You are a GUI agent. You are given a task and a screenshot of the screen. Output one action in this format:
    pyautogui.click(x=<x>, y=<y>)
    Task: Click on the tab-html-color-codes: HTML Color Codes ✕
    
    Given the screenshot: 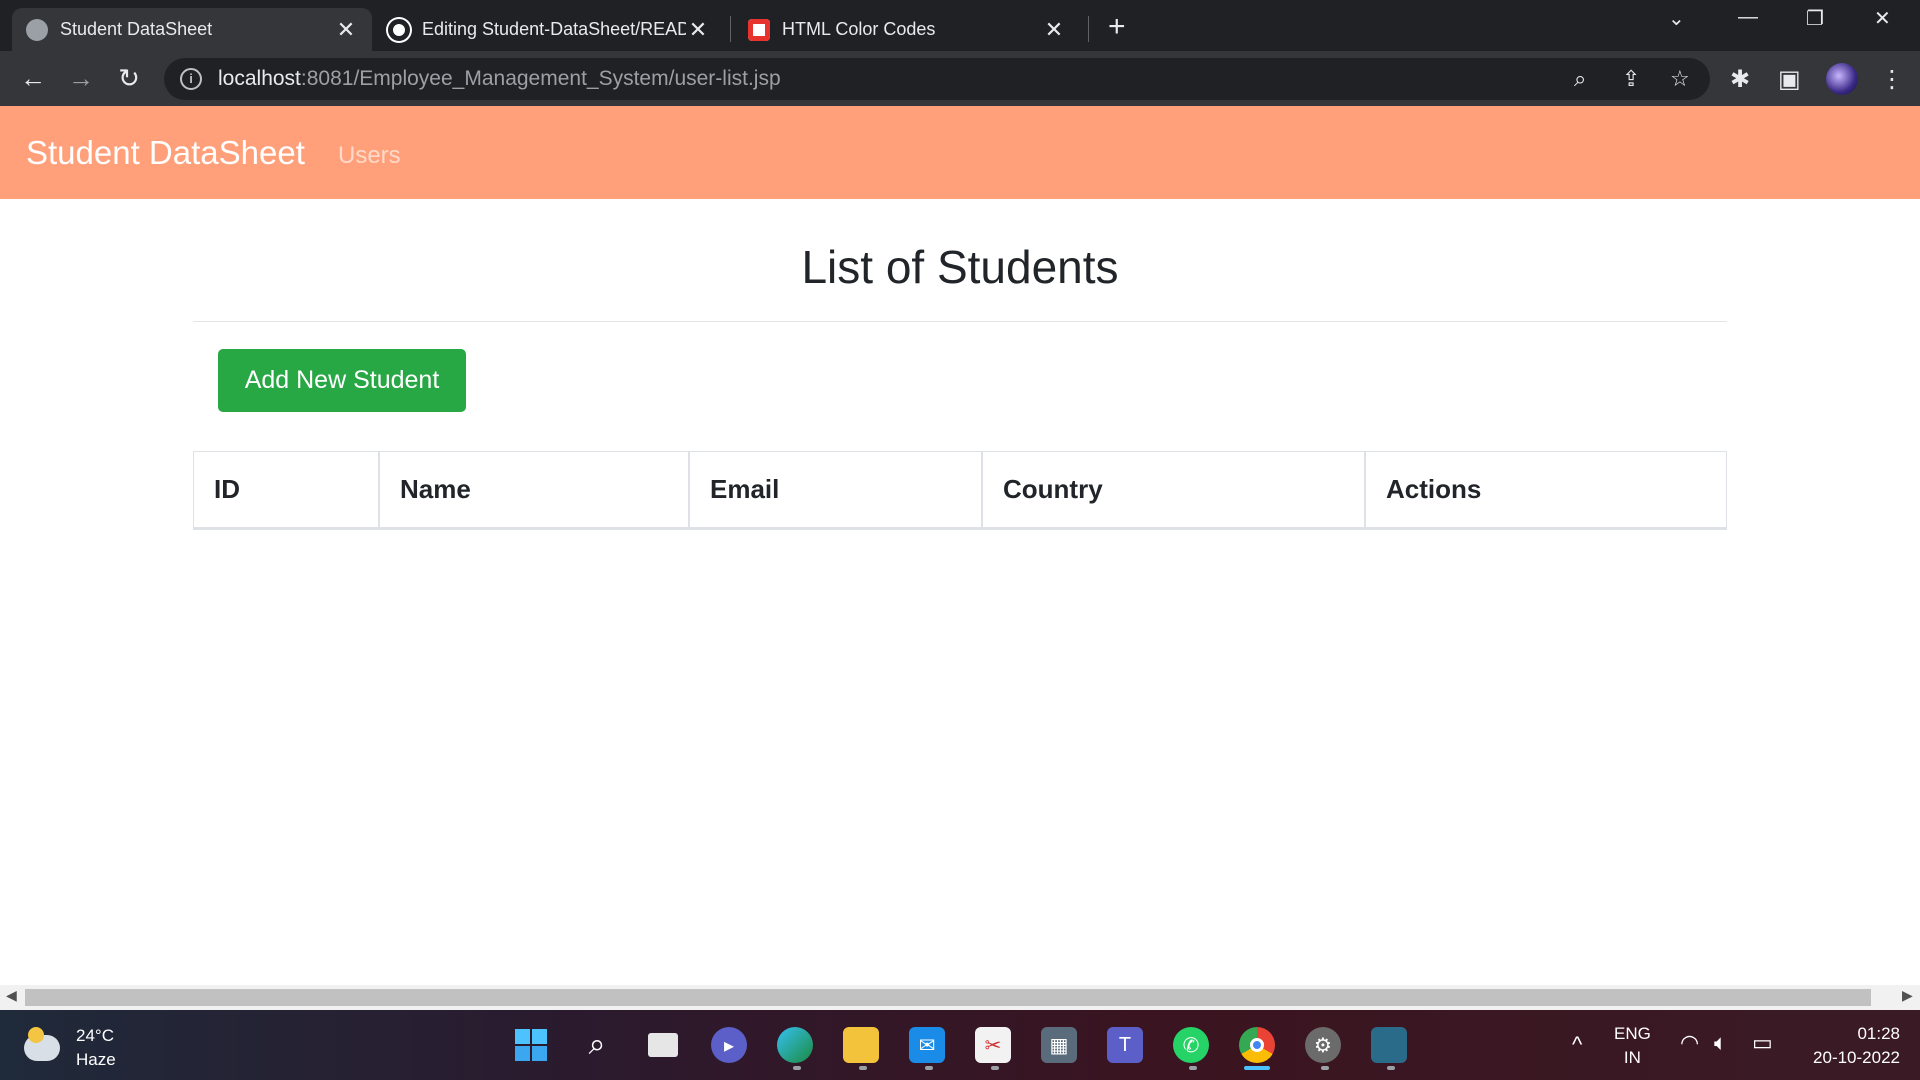 What is the action you would take?
    pyautogui.click(x=907, y=29)
    